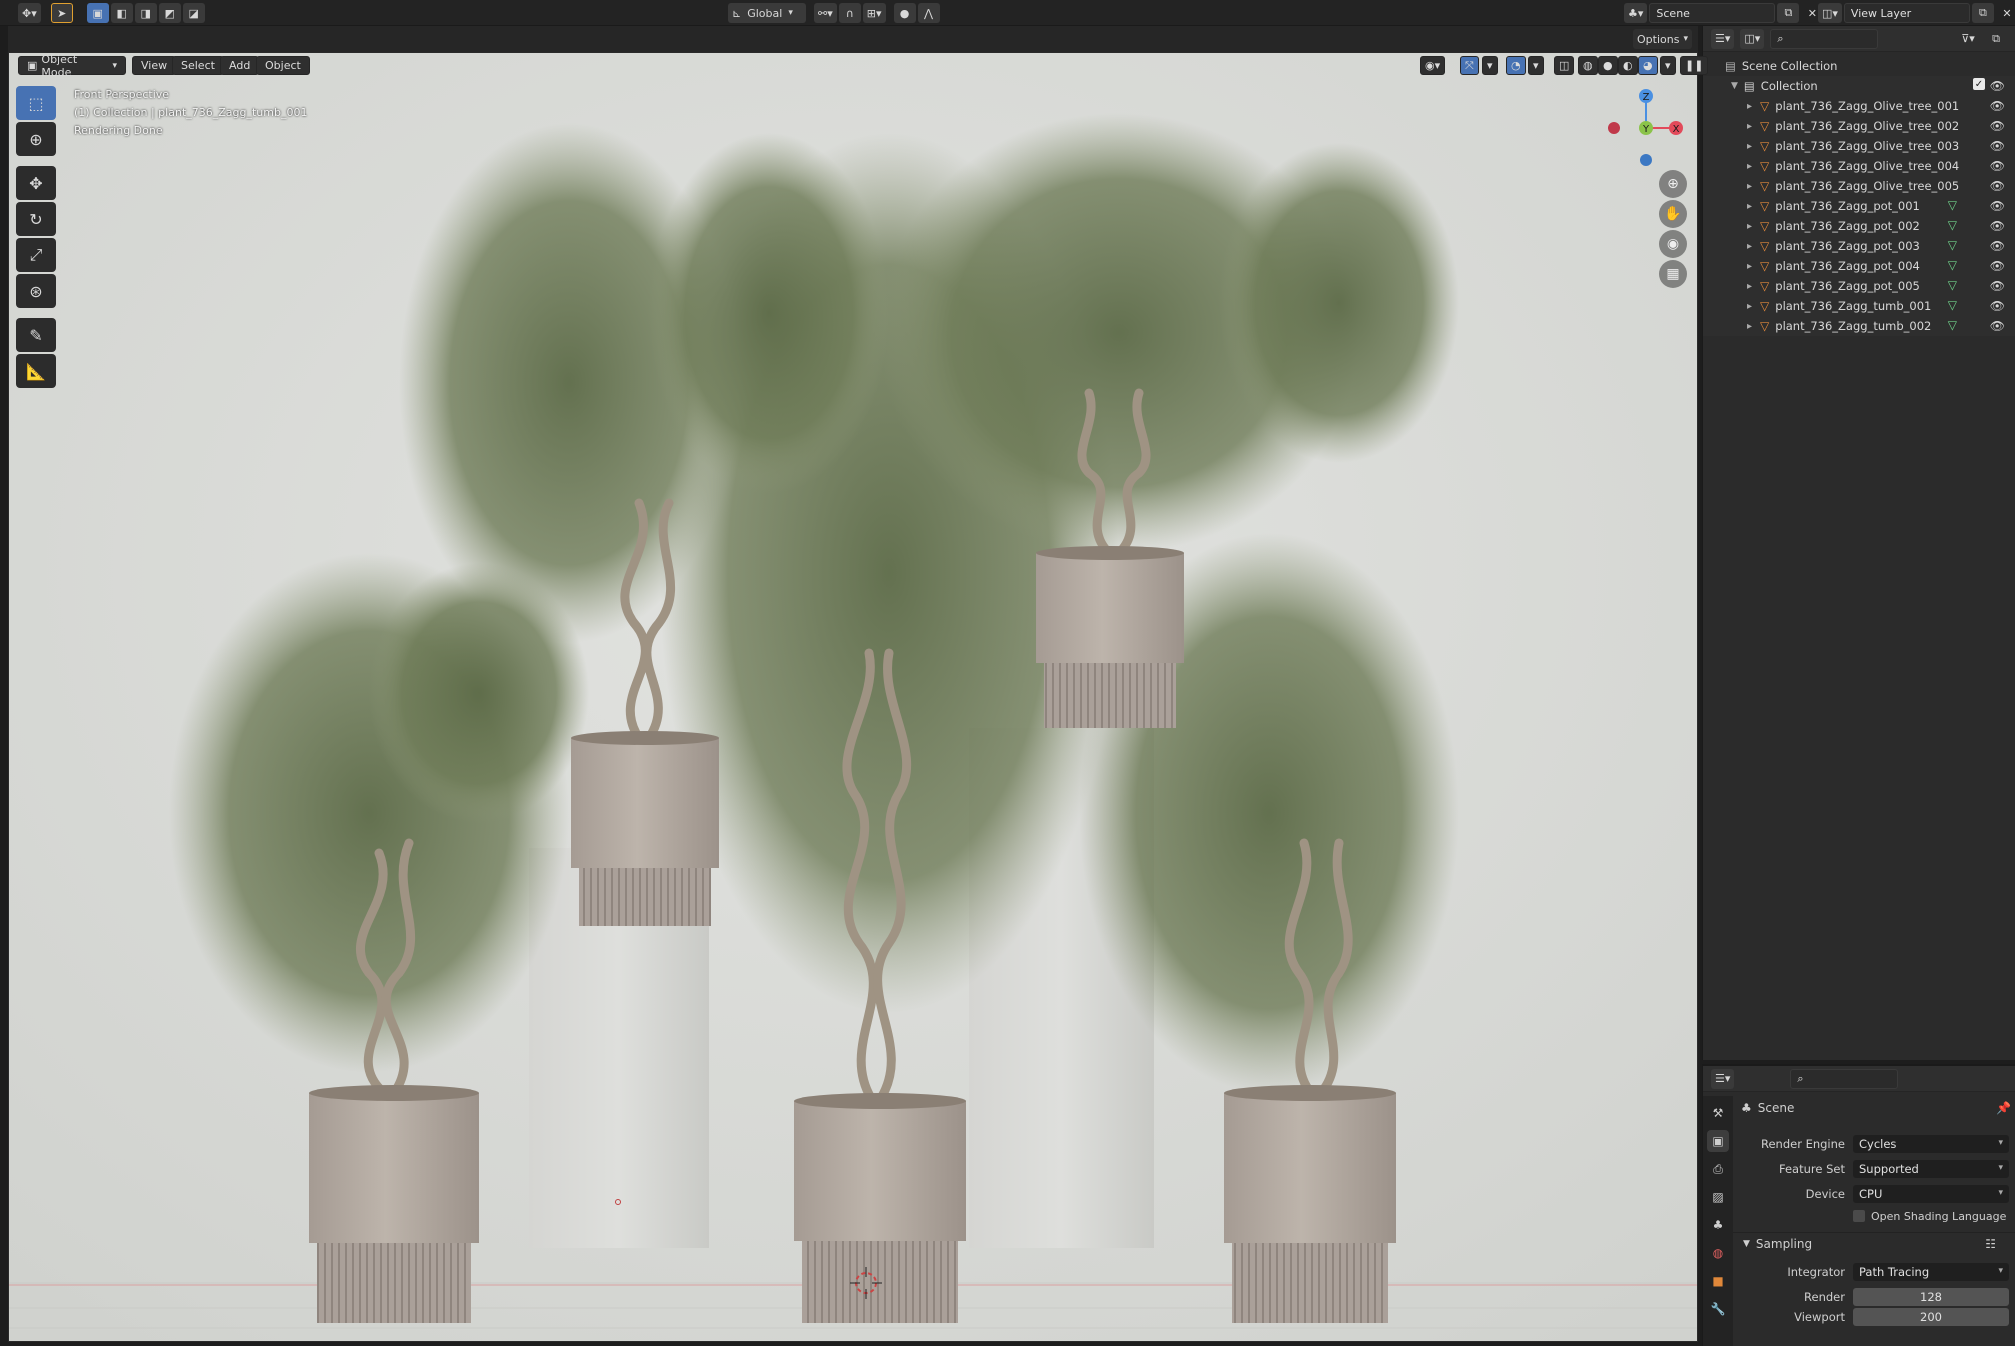 This screenshot has height=1346, width=2015. Describe the element at coordinates (1752, 38) in the screenshot. I see `outliner-display-mode: ◫▾` at that location.